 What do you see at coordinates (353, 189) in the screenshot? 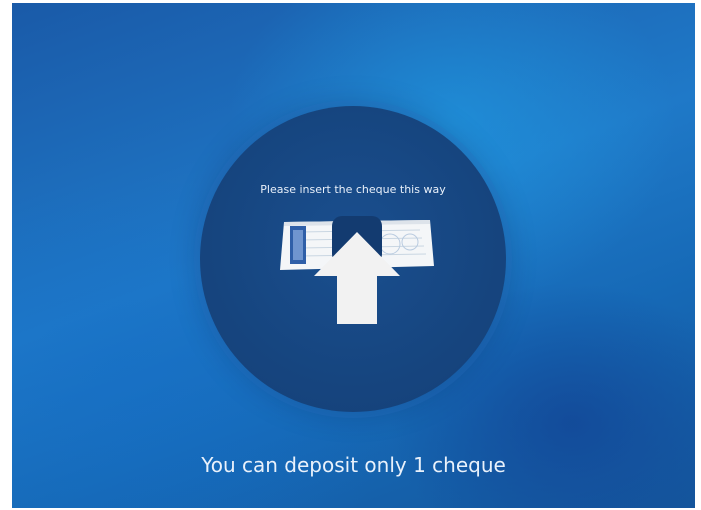
I see `insert-instruction: Please insert the cheque this way` at bounding box center [353, 189].